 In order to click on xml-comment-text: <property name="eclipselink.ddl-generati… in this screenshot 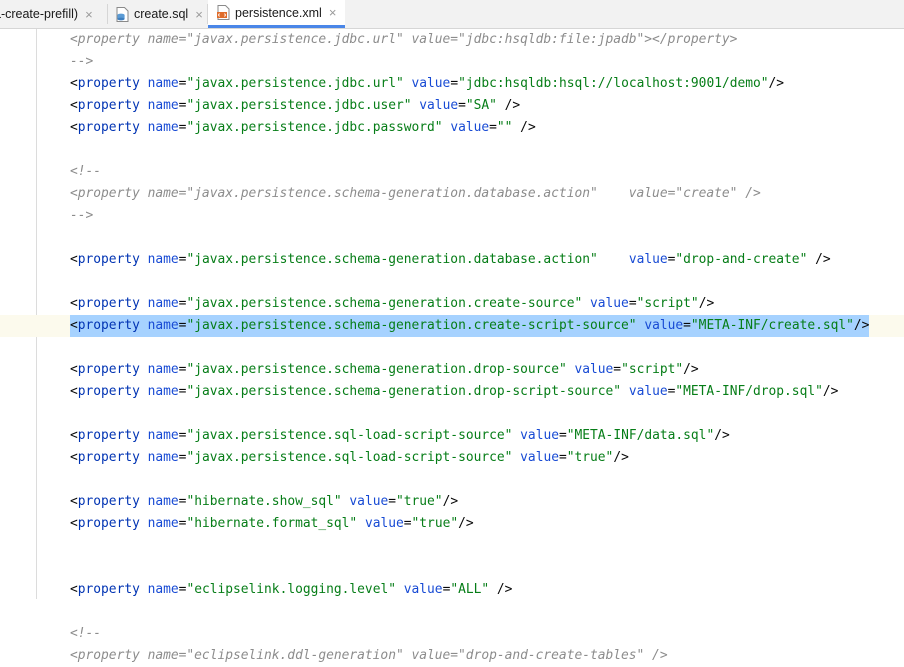, I will do `click(369, 655)`.